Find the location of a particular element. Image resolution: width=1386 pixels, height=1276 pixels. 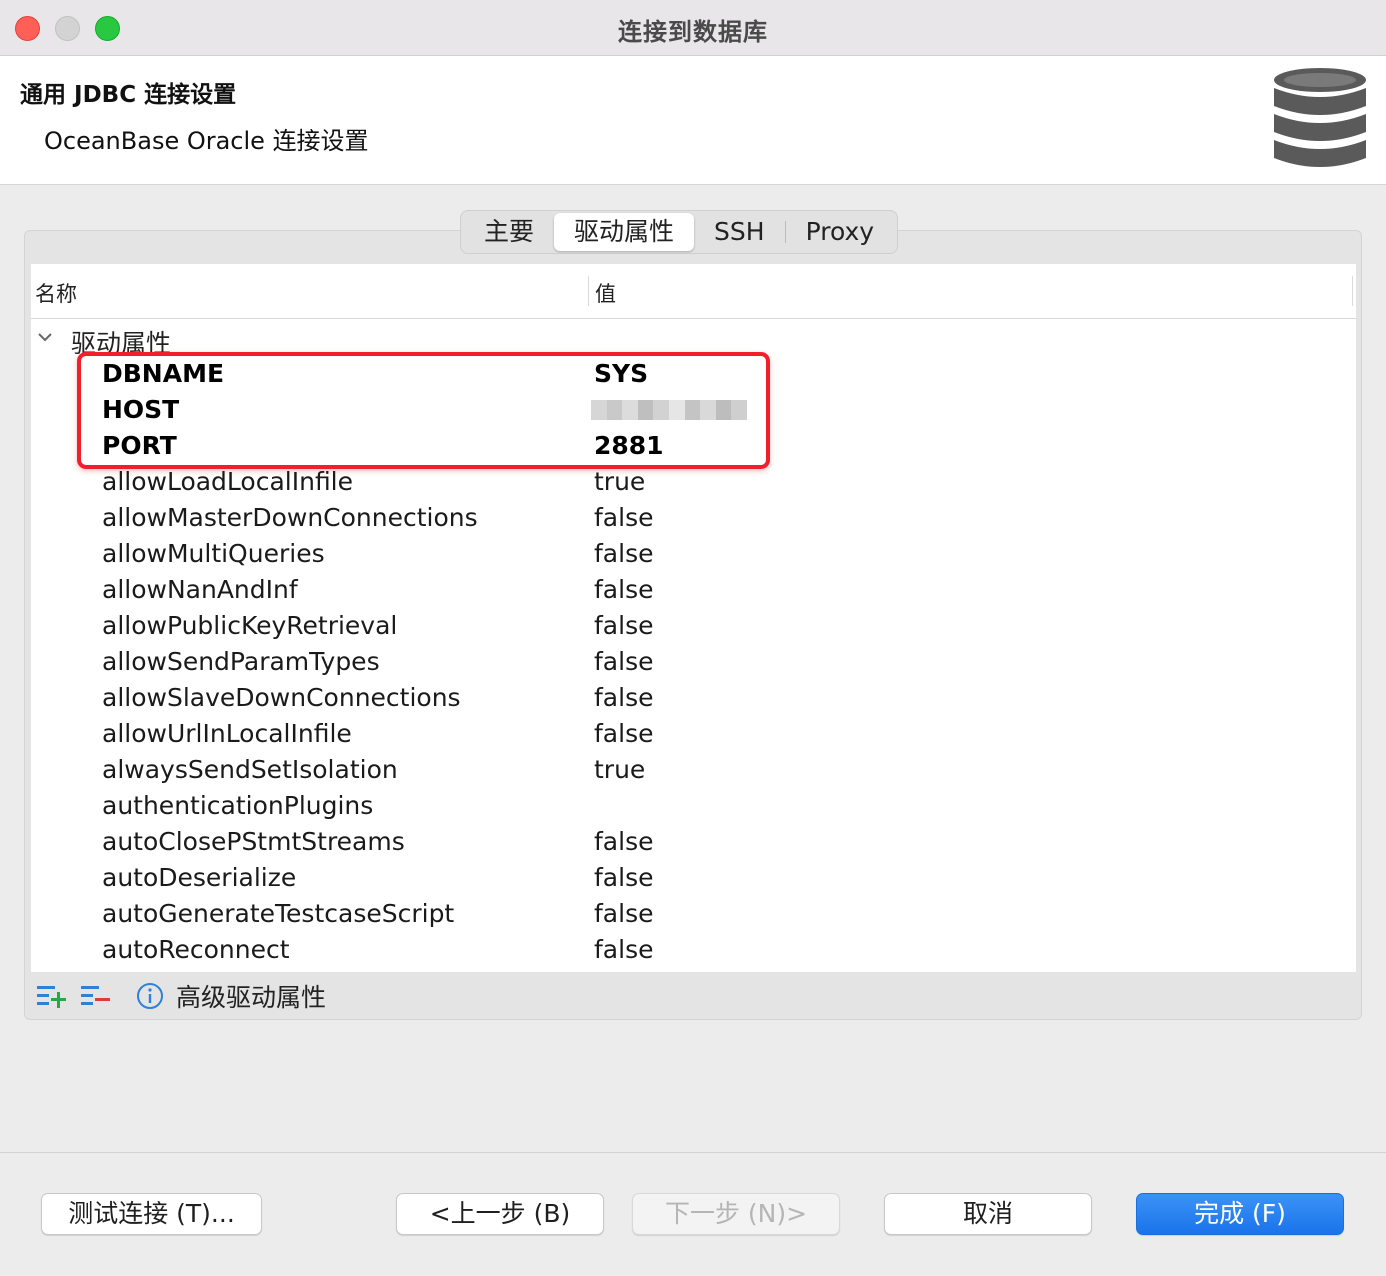

highlight-annotation is located at coordinates (423, 410).